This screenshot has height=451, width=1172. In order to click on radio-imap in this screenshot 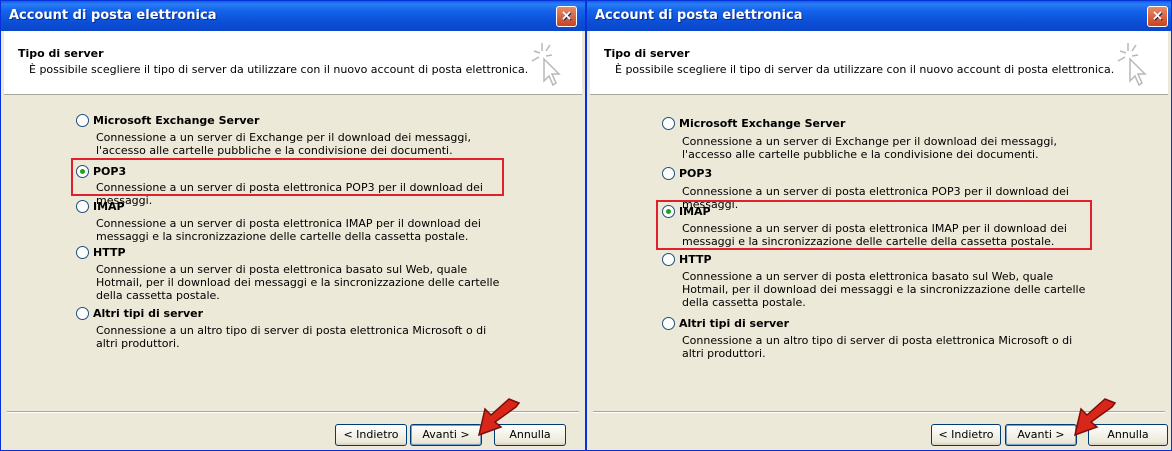, I will do `click(82, 206)`.